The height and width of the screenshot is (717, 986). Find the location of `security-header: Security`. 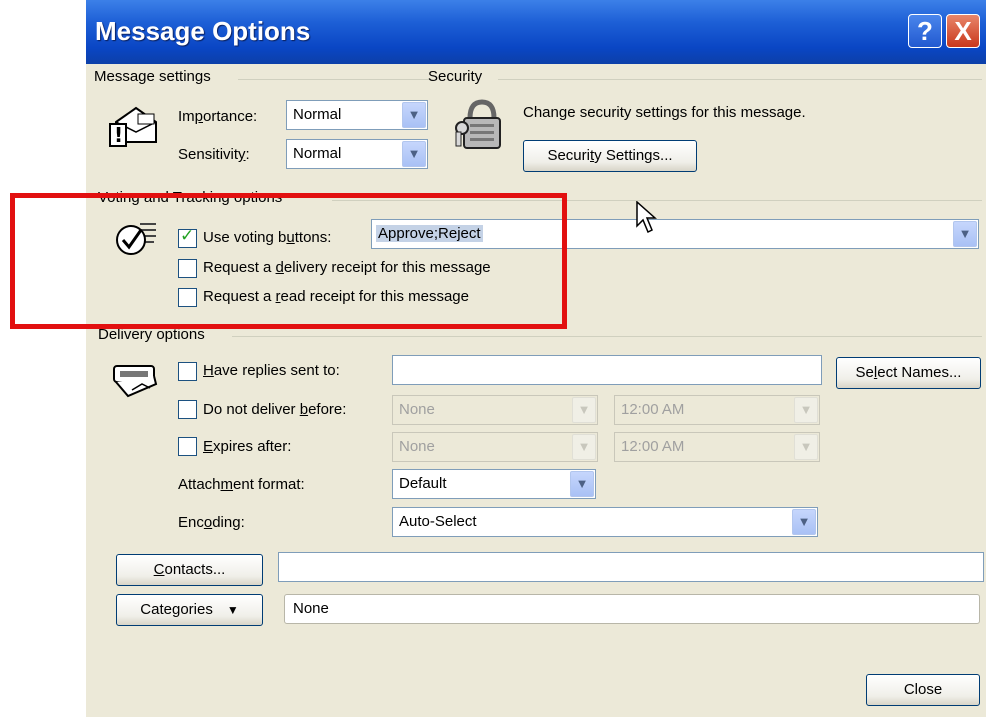

security-header: Security is located at coordinates (455, 76).